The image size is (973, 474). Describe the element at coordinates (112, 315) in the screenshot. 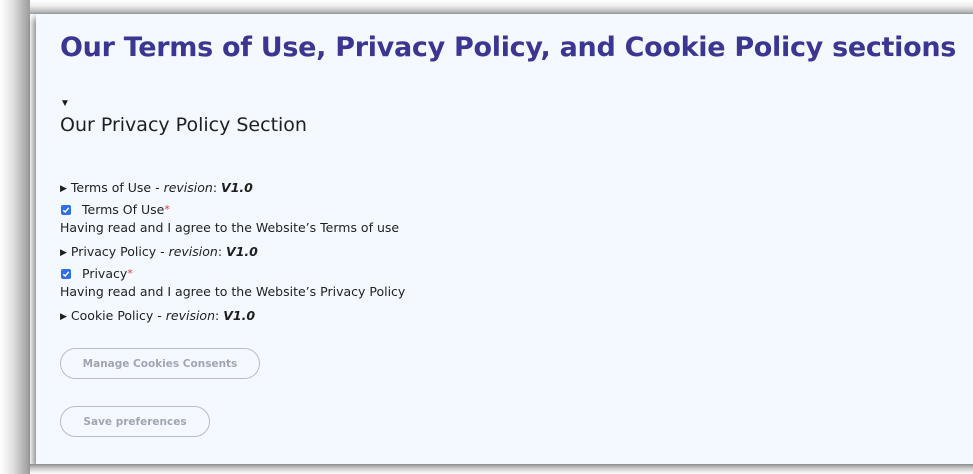

I see `summary-label: Cookie Policy` at that location.